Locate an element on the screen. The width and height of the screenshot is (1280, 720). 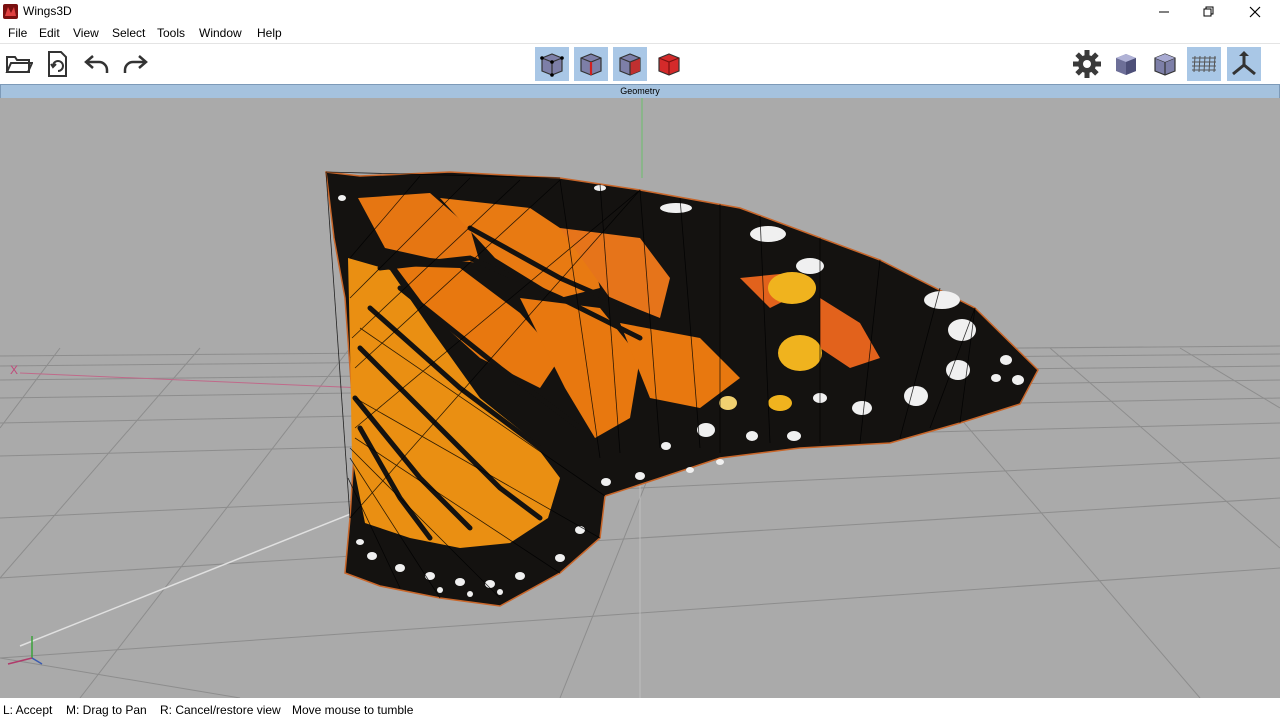
wireframe-button is located at coordinates (1165, 64).